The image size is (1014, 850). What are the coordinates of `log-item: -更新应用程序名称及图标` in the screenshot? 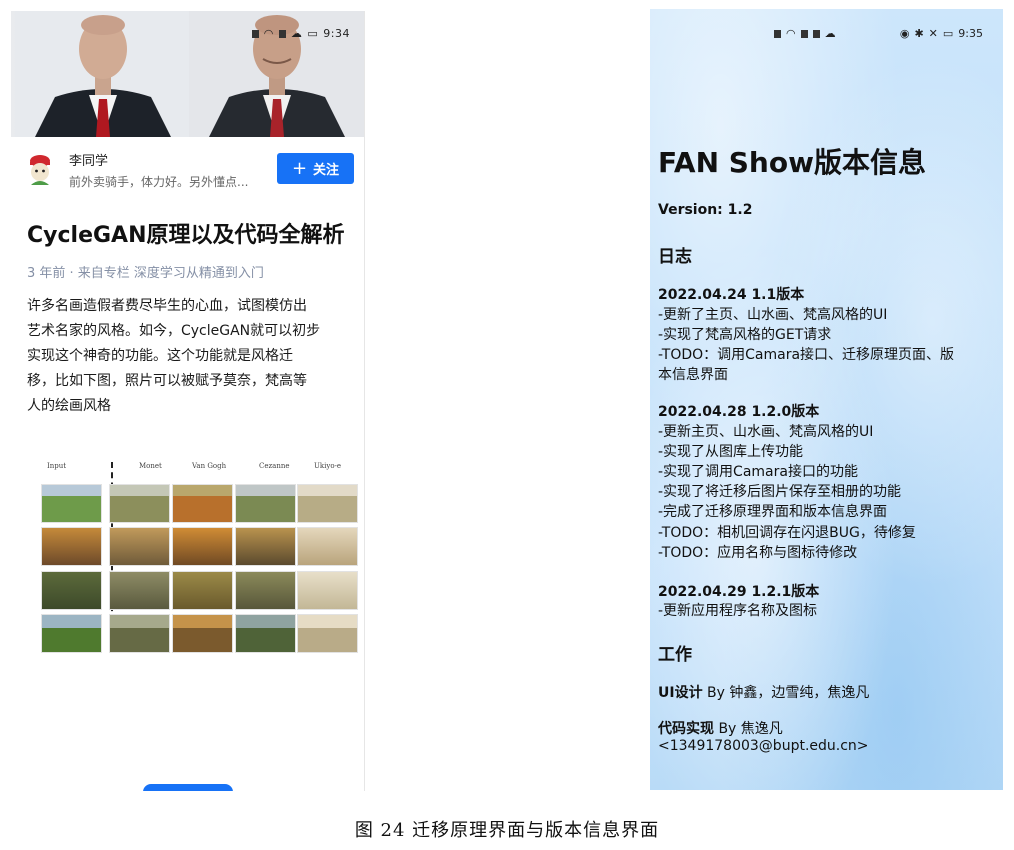 It's located at (738, 611).